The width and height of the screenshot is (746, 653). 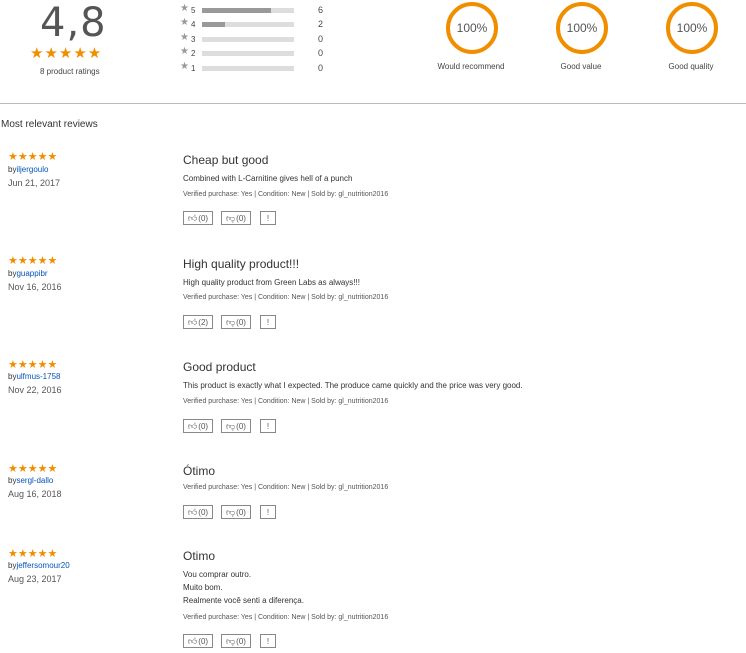 What do you see at coordinates (73, 23) in the screenshot?
I see `average-rating: 4,8` at bounding box center [73, 23].